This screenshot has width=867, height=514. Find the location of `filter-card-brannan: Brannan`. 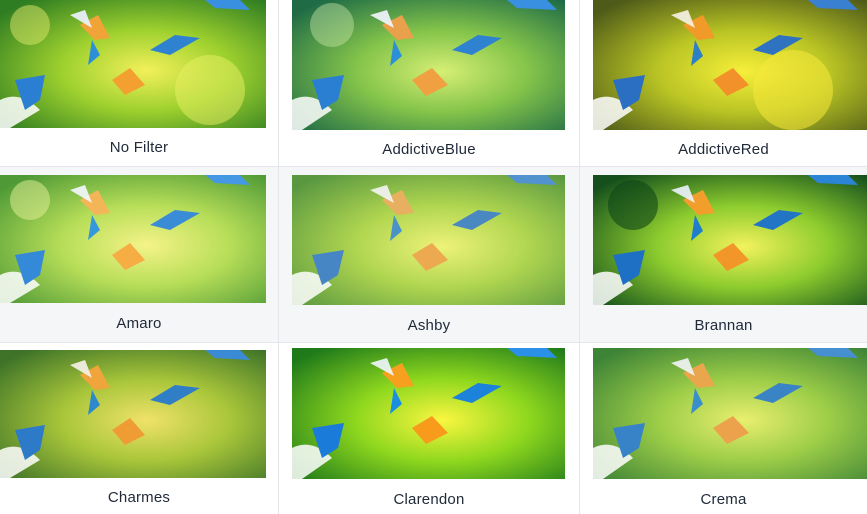

filter-card-brannan: Brannan is located at coordinates (723, 254).